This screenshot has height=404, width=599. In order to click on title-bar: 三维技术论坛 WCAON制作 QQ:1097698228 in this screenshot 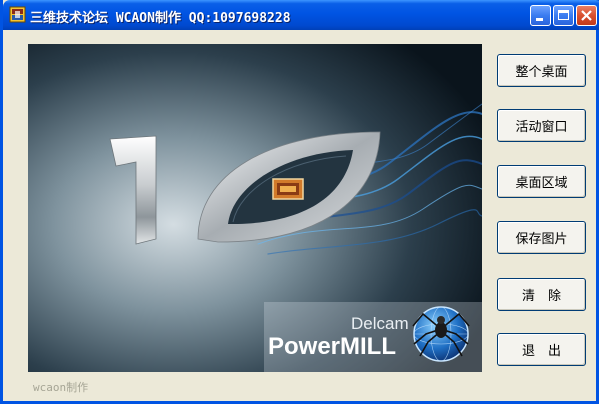, I will do `click(301, 15)`.